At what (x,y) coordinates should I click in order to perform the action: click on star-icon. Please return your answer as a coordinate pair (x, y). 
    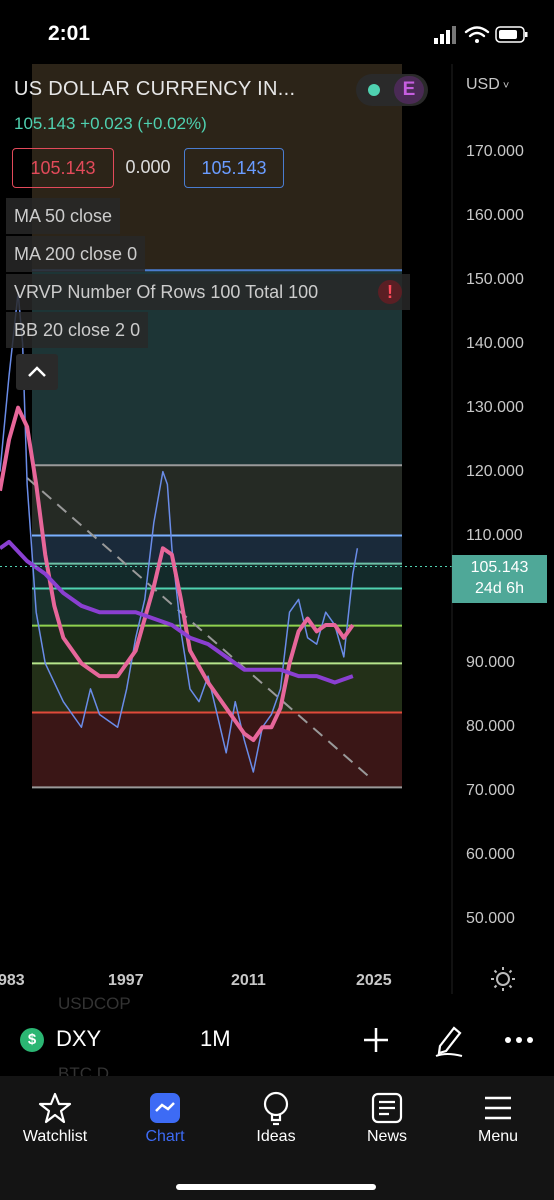
    Looking at the image, I should click on (55, 1108).